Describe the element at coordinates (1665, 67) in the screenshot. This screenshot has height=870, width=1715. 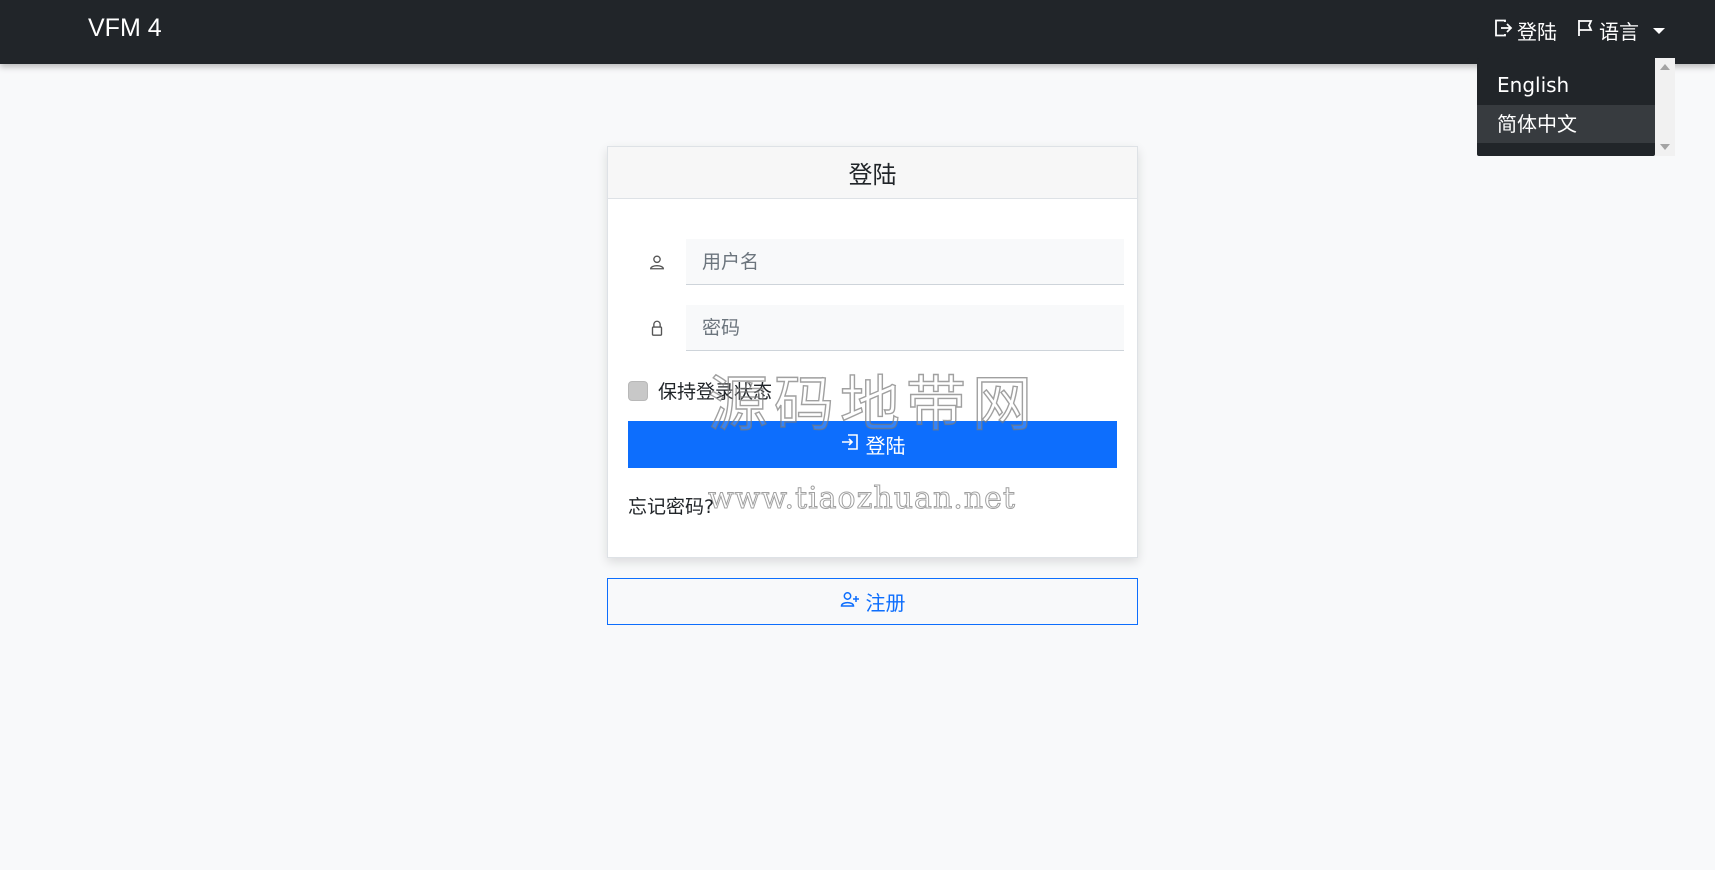
I see `scroll-up-arrow-icon` at that location.